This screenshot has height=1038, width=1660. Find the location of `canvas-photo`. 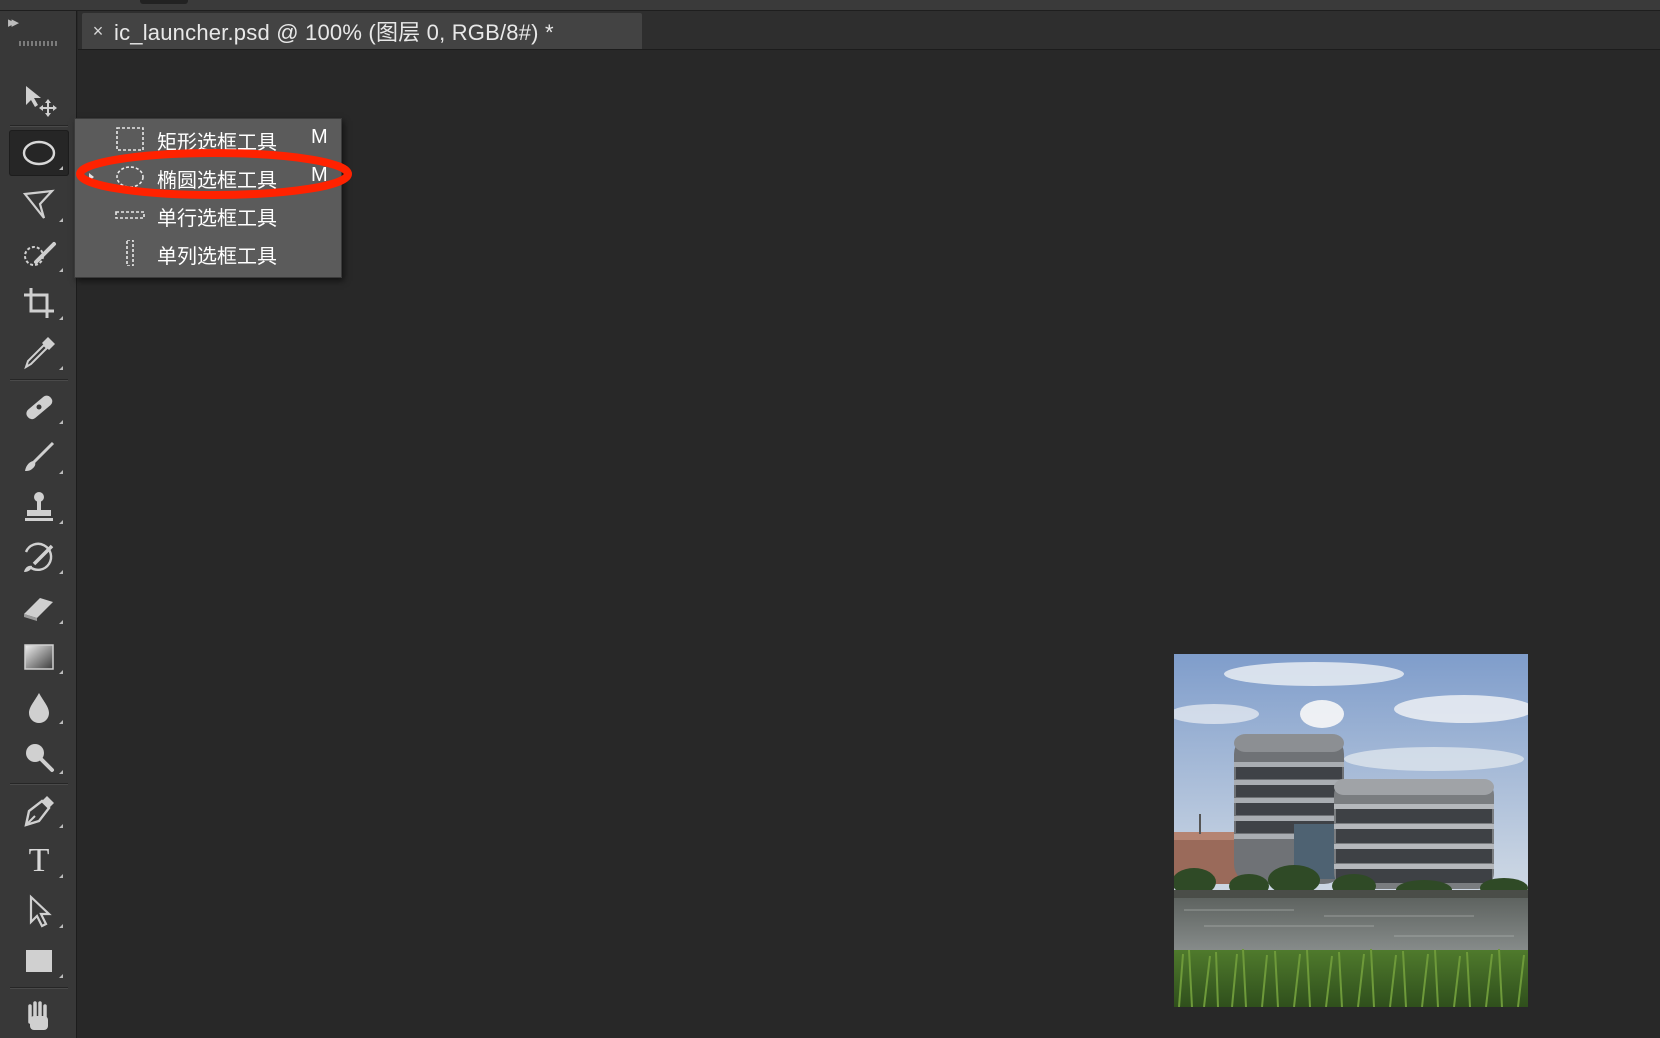

canvas-photo is located at coordinates (1351, 830).